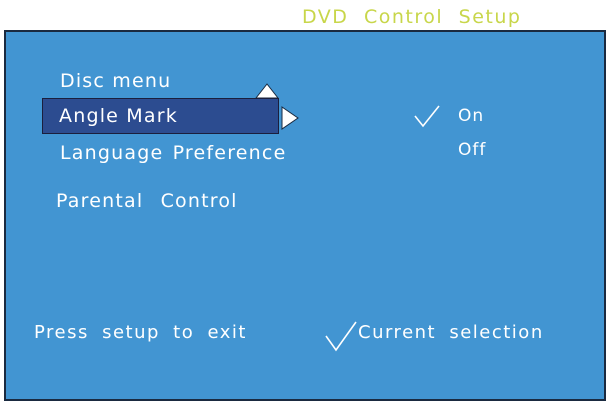 Image resolution: width=611 pixels, height=403 pixels. I want to click on exit-hint: Press setup to exit, so click(140, 332).